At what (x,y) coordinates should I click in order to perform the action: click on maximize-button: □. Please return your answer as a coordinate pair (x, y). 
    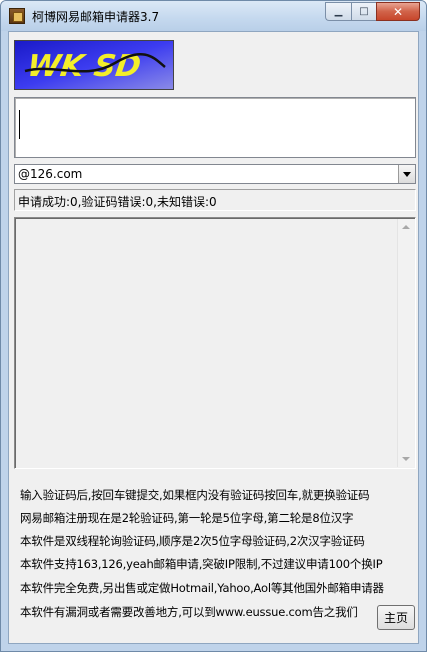
    Looking at the image, I should click on (363, 11).